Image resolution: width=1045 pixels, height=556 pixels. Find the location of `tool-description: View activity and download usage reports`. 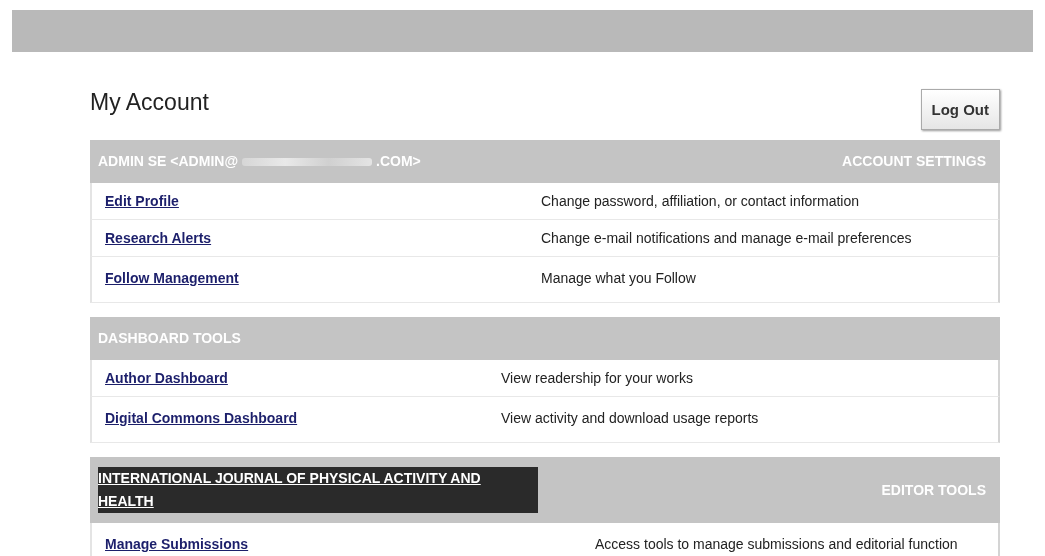

tool-description: View activity and download usage reports is located at coordinates (630, 418).